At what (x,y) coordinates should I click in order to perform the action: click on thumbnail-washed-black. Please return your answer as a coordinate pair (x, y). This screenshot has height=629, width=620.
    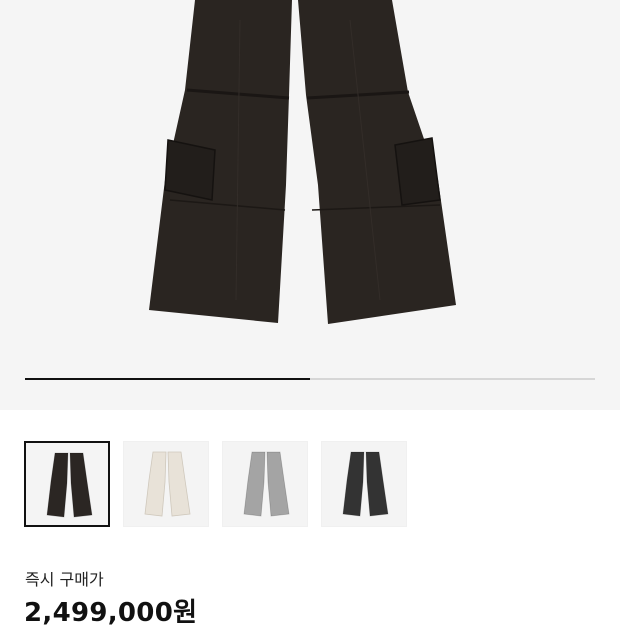
    Looking at the image, I should click on (364, 484).